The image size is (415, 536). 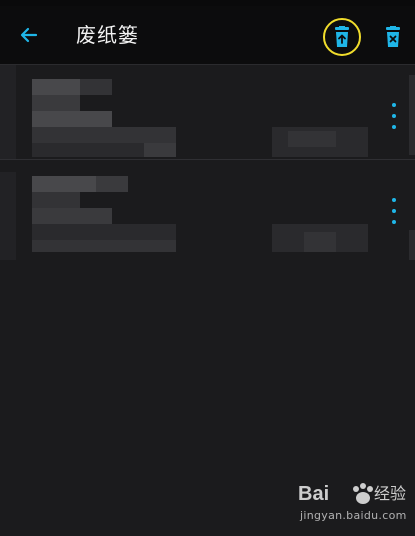 I want to click on app-bar: 废纸篓, so click(x=207, y=35).